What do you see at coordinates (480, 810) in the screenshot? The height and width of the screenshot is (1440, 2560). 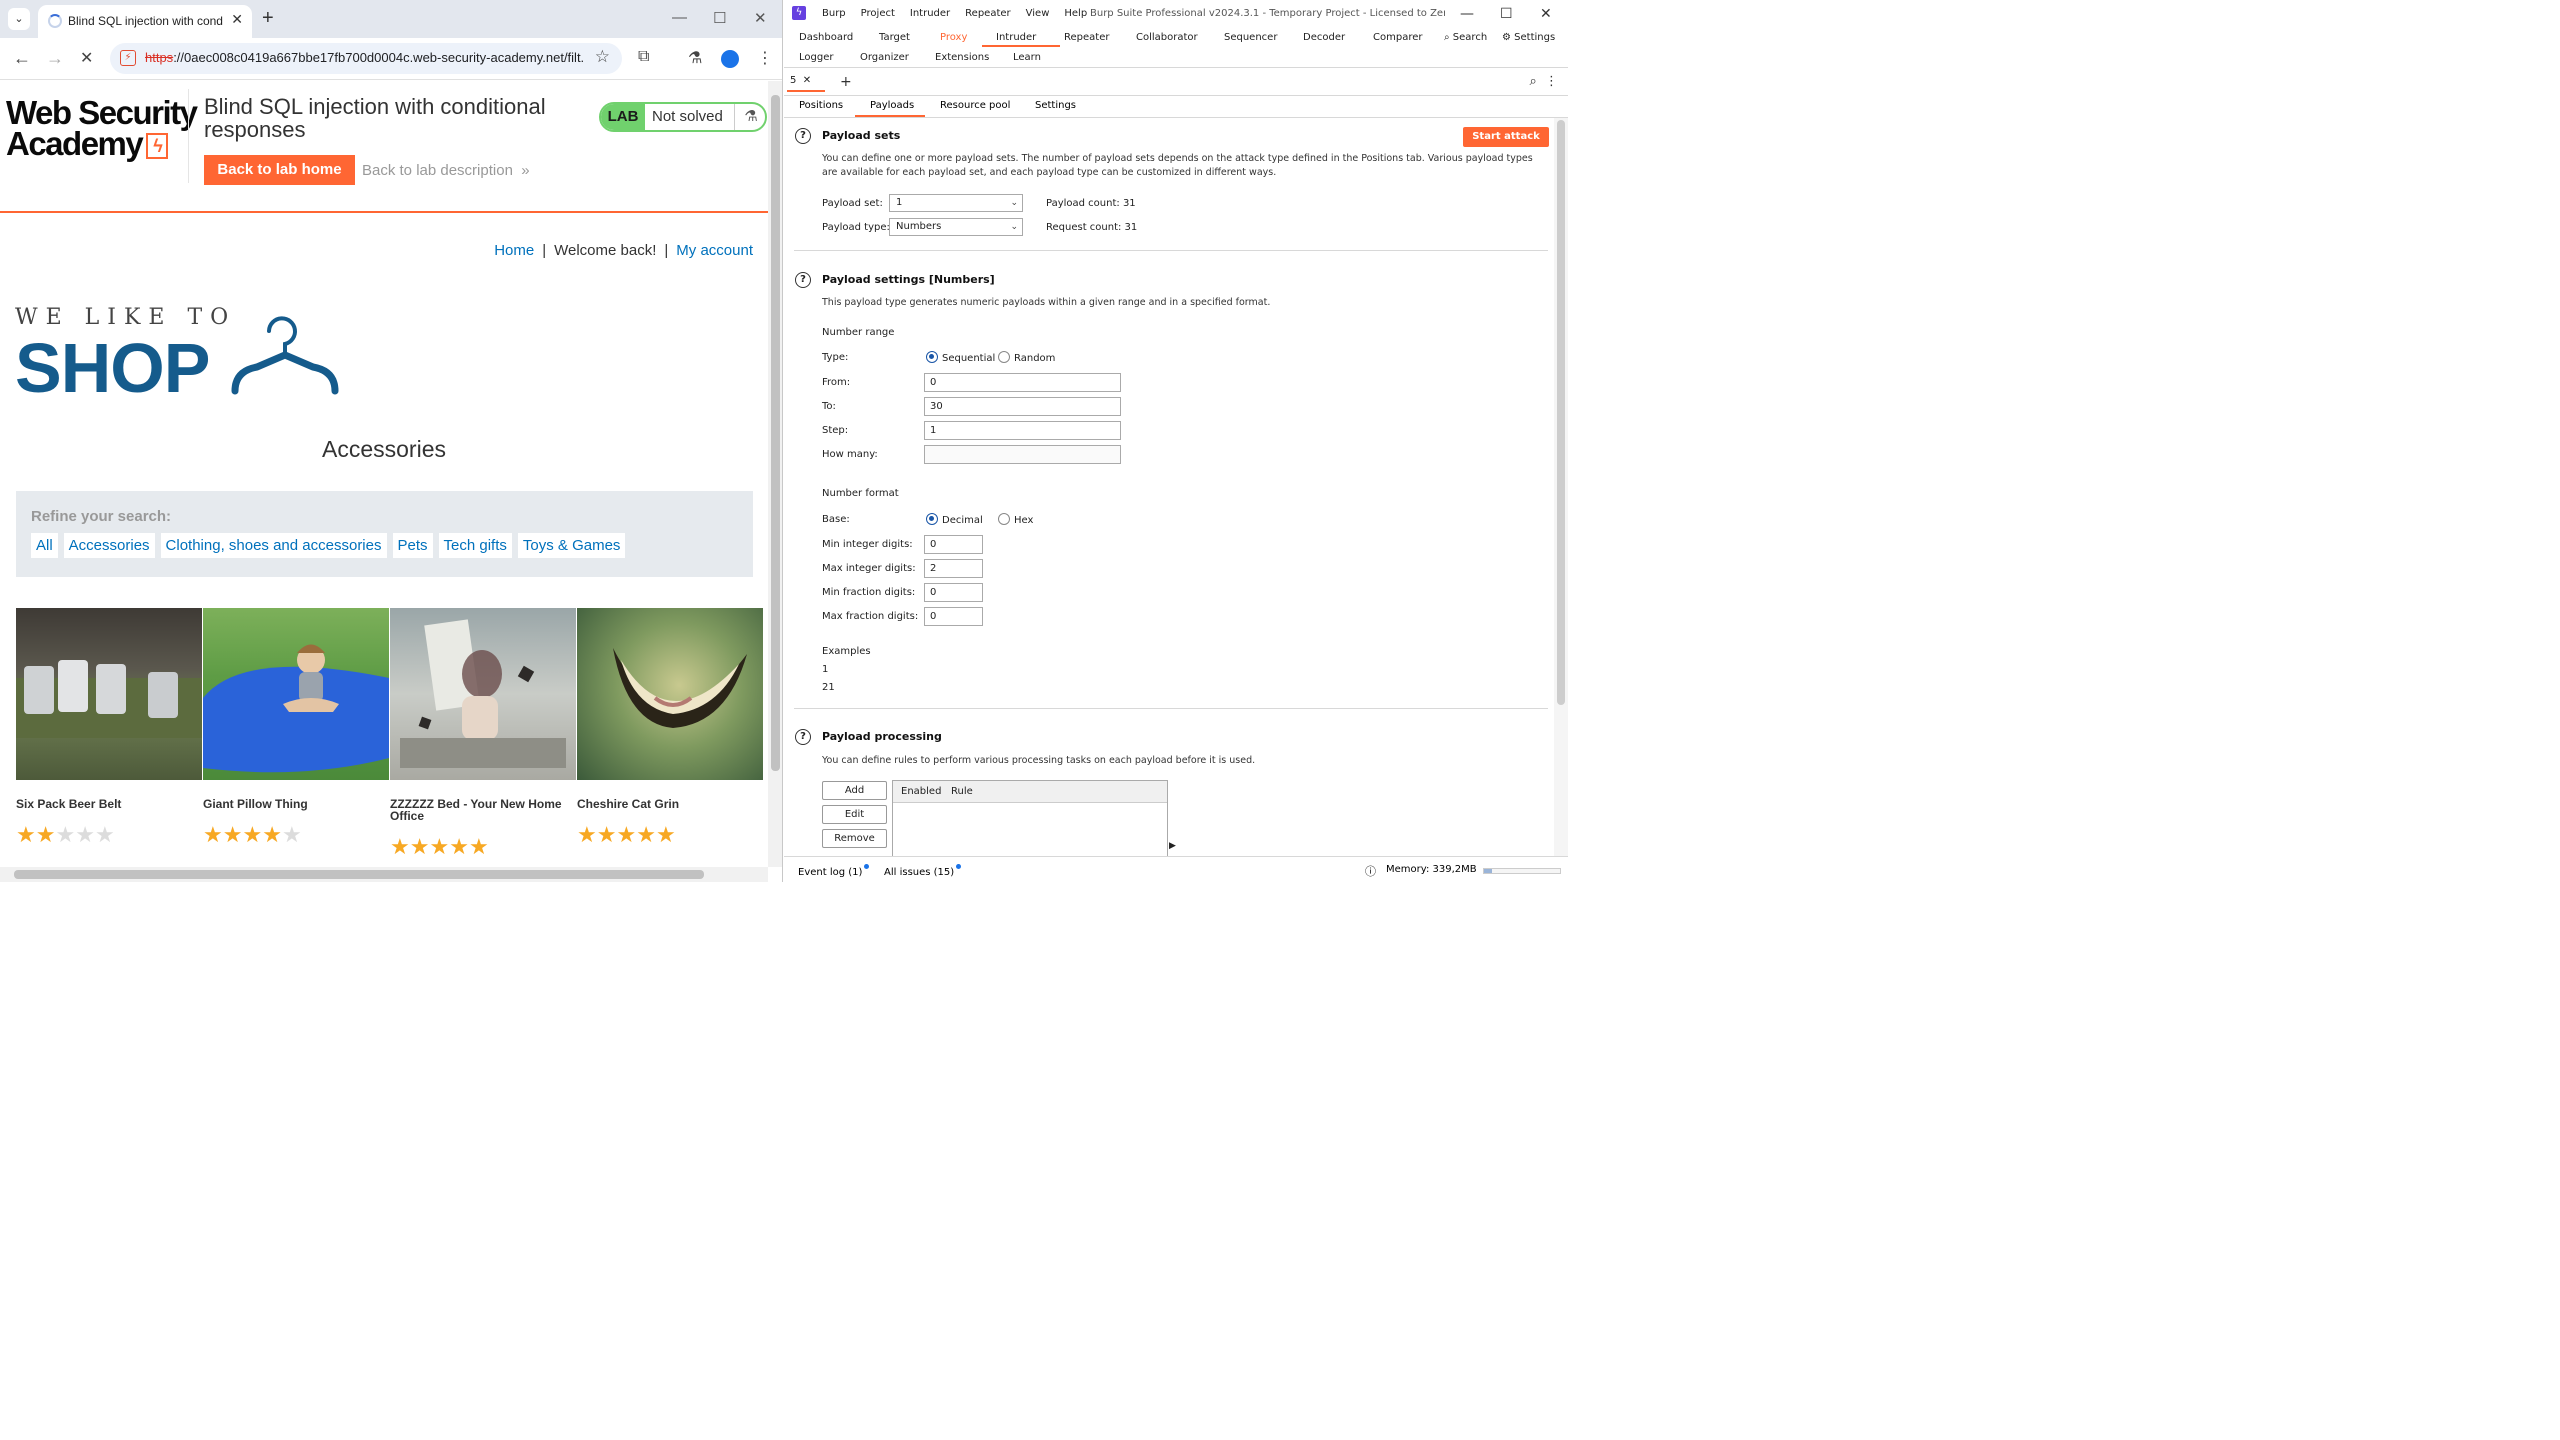 I see `product-name: ZZZZZZ Bed - Your New Home Office` at bounding box center [480, 810].